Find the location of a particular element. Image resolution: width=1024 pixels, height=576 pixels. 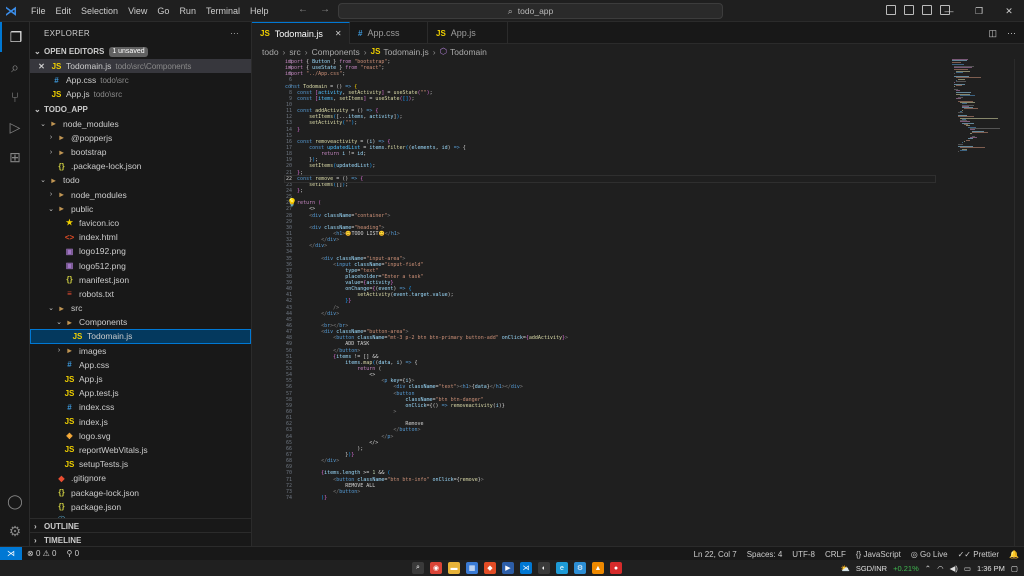

indentation: Spaces: 4 is located at coordinates (765, 554).